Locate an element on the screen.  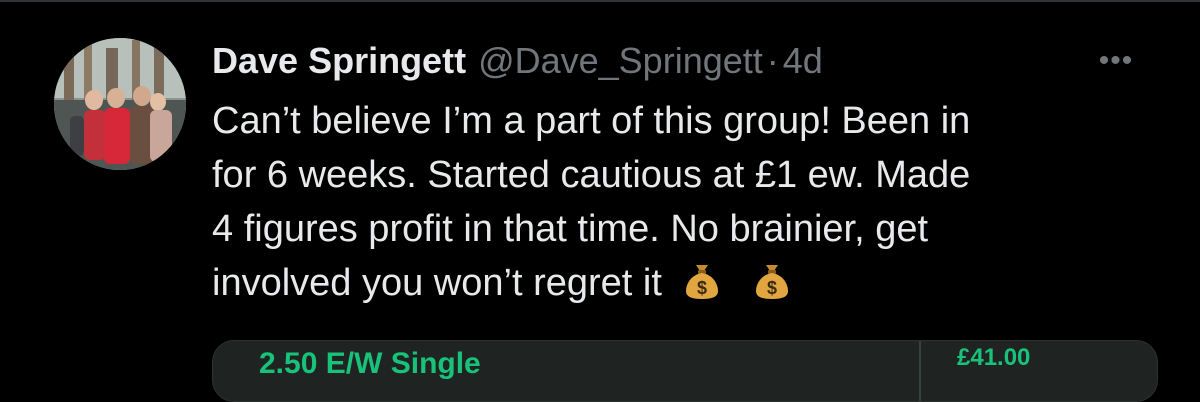
tweet-line-last: involved you won’t regret it $ $ is located at coordinates (692, 283).